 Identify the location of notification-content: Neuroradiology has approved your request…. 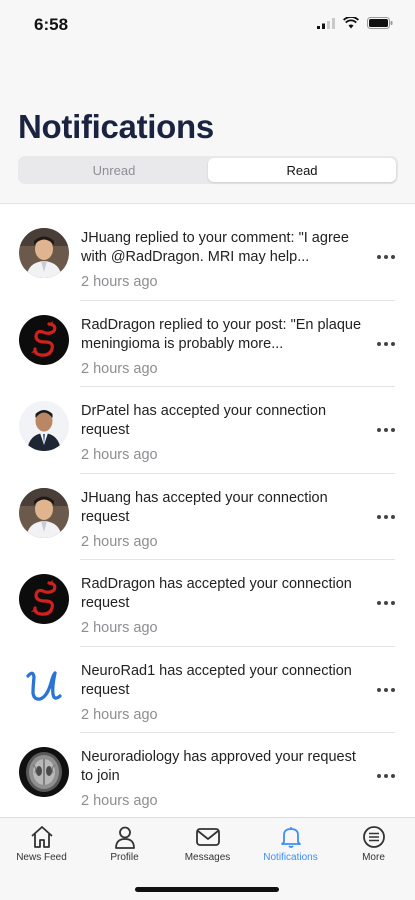
(226, 778).